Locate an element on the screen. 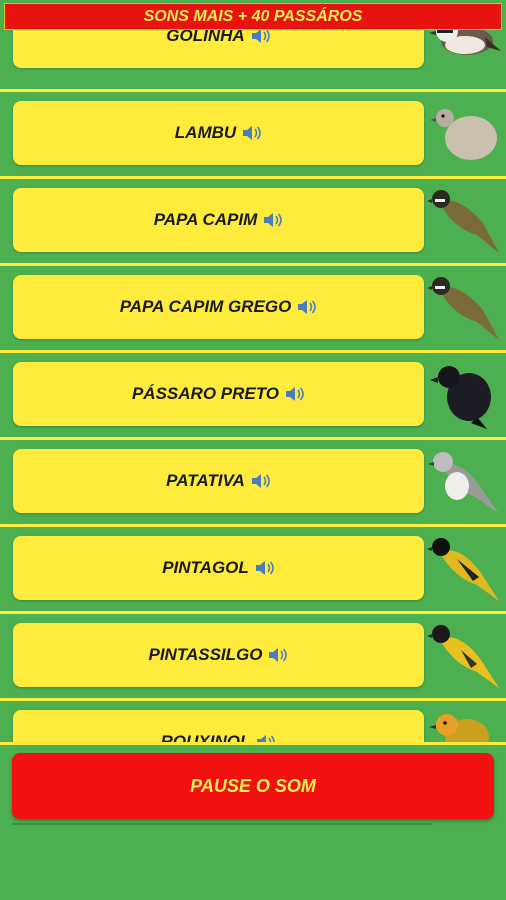  bird-label: PAPA CAPIM is located at coordinates (205, 219).